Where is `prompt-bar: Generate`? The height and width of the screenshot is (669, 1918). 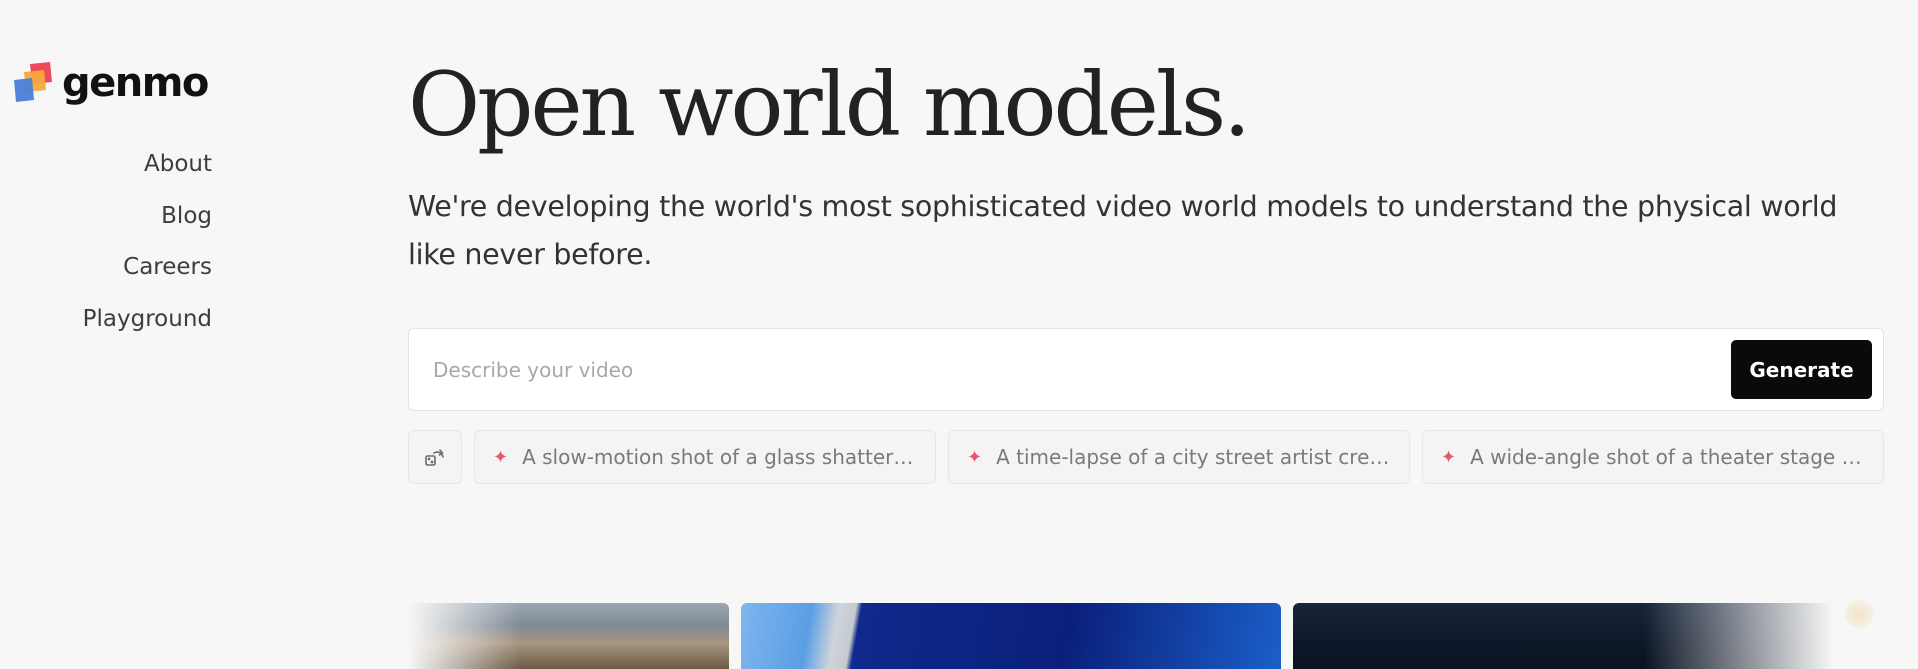 prompt-bar: Generate is located at coordinates (1146, 369).